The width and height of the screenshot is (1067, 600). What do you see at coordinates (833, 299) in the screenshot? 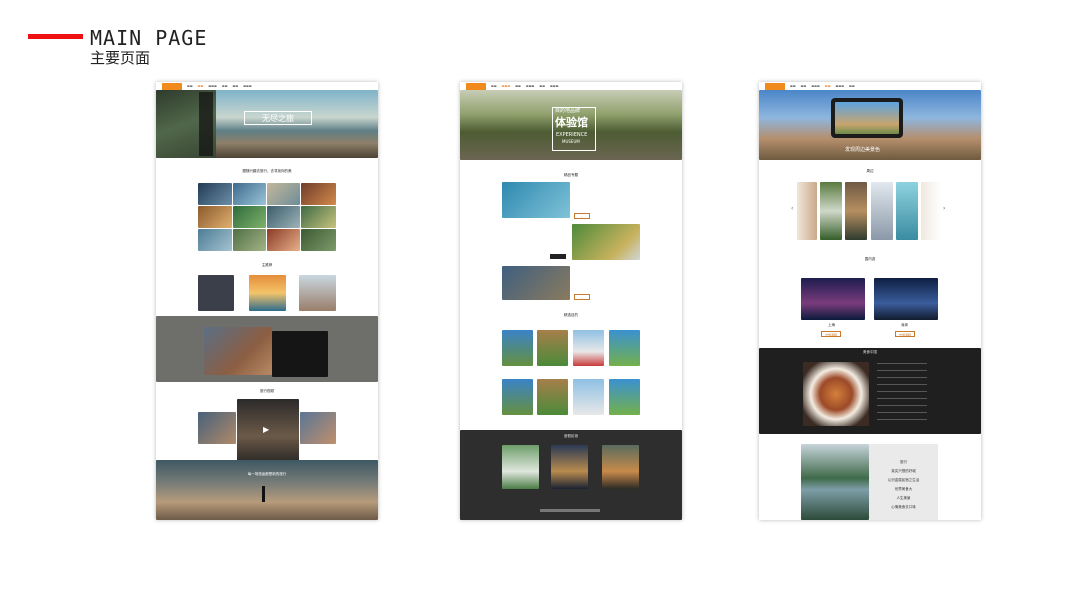
I see `city-photo-shanghai` at bounding box center [833, 299].